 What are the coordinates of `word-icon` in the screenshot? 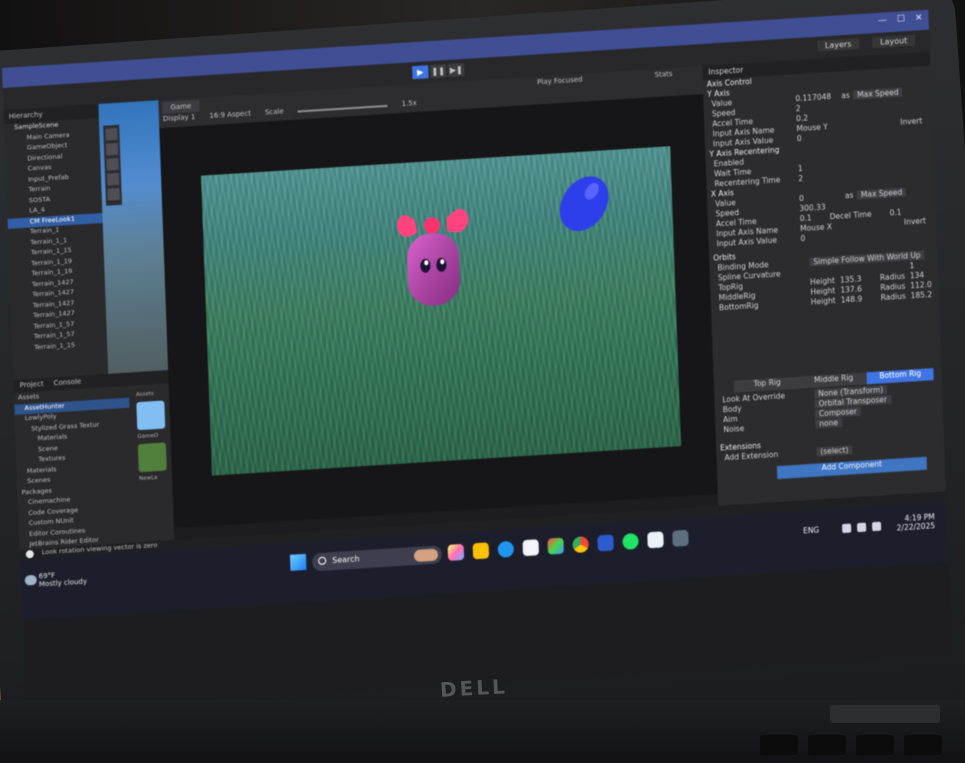 It's located at (605, 543).